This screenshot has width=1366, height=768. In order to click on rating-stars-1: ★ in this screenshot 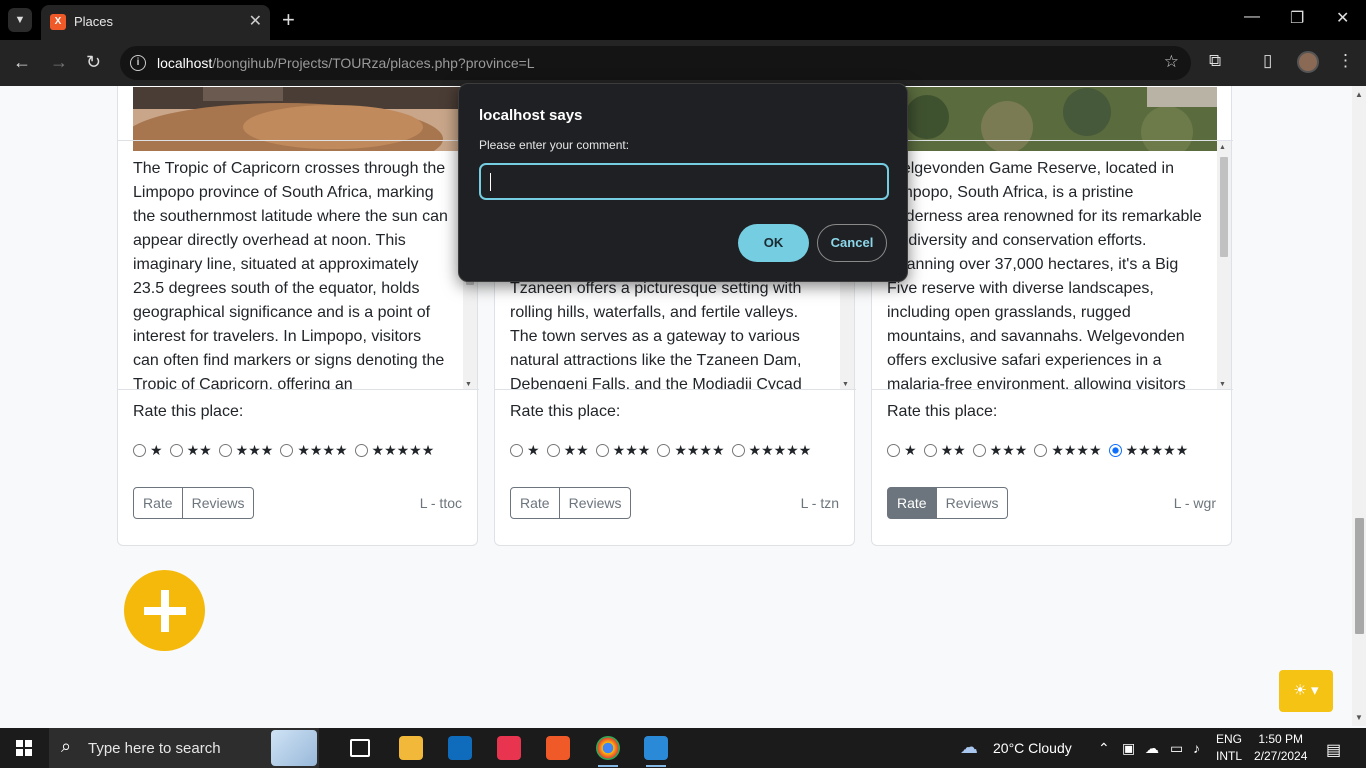, I will do `click(156, 450)`.